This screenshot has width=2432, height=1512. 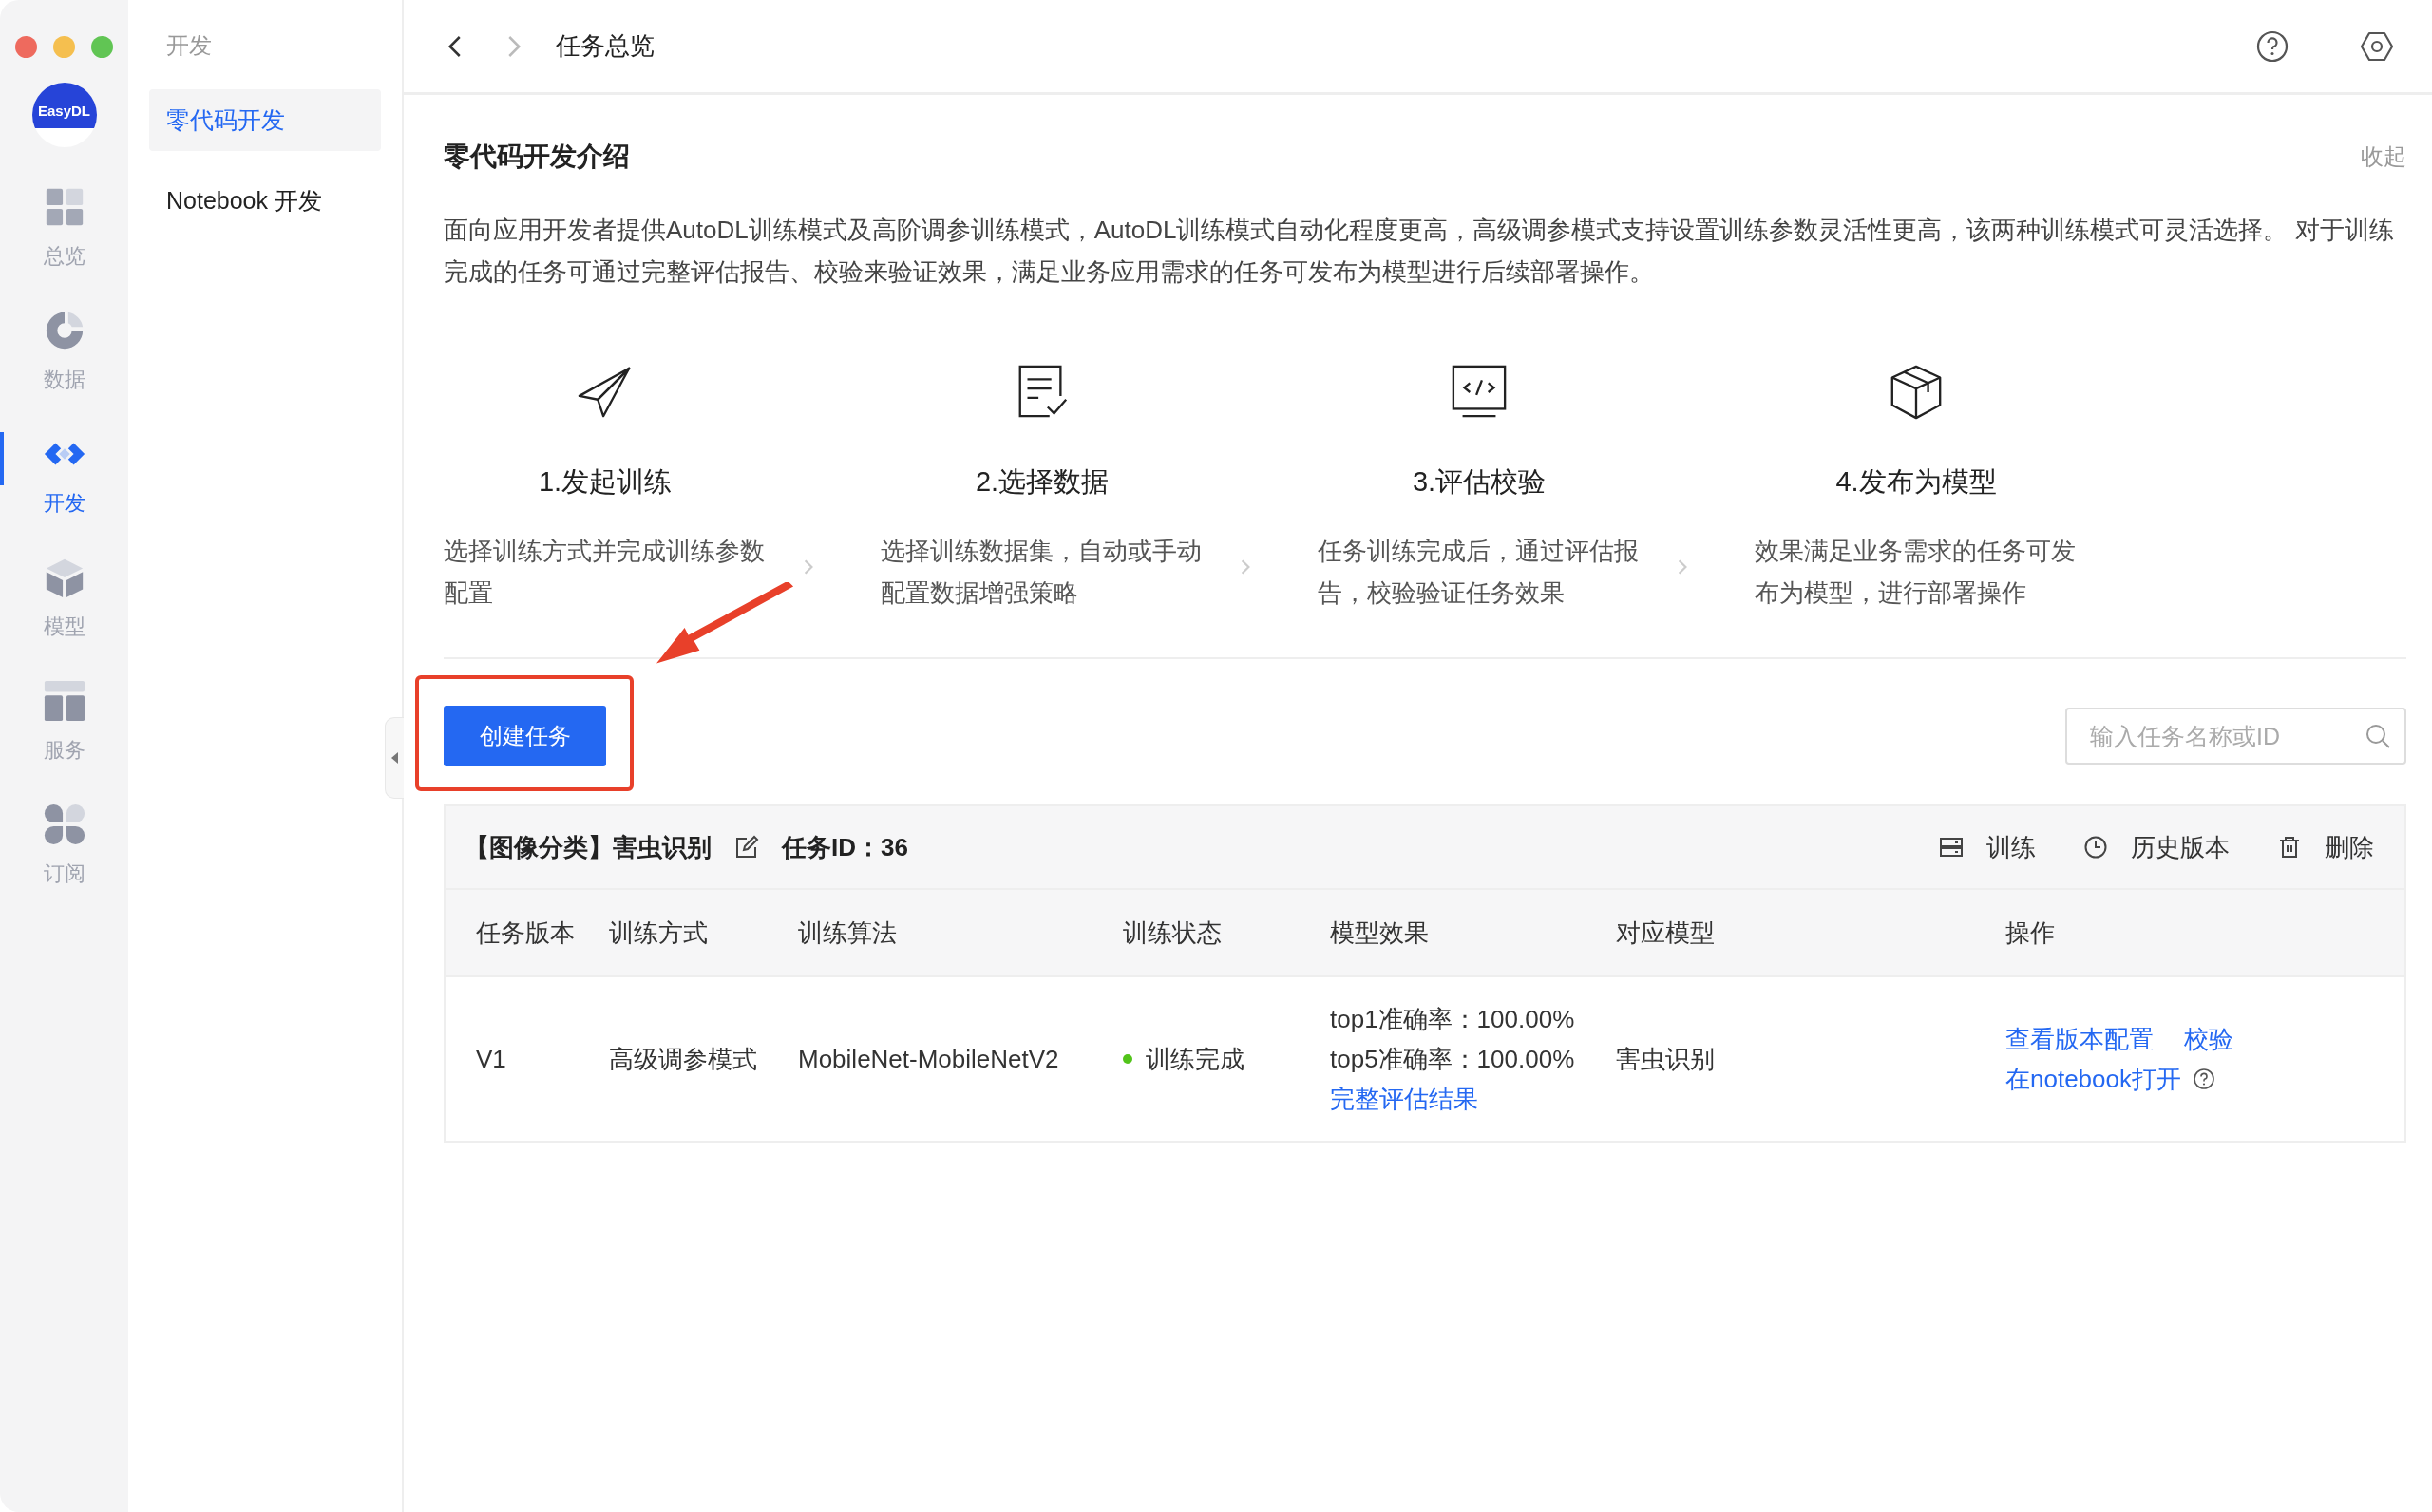 I want to click on step-description: 任务训练完成后，通过评估报告，校验验证任务效果, so click(x=1479, y=573).